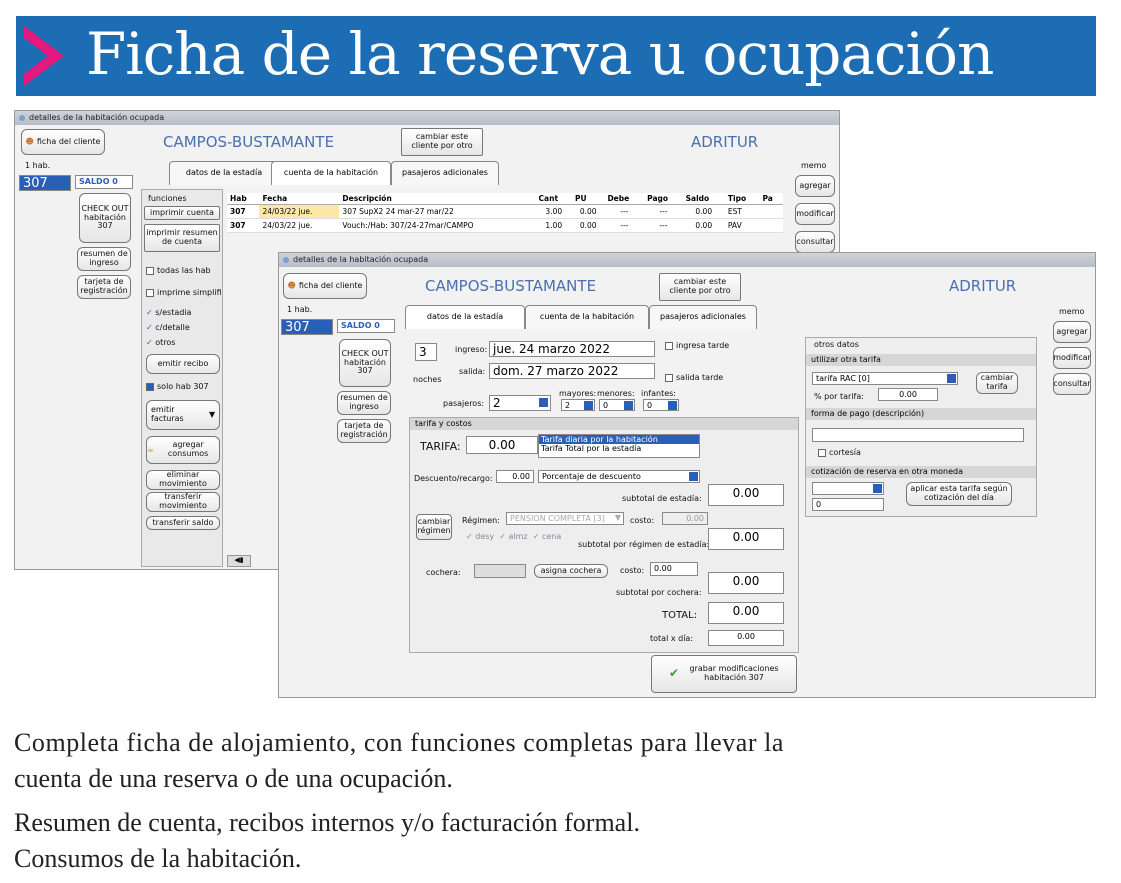 This screenshot has width=1121, height=883. Describe the element at coordinates (572, 349) in the screenshot. I see `ingreso-date-field: jue. 24 marzo 2022` at that location.